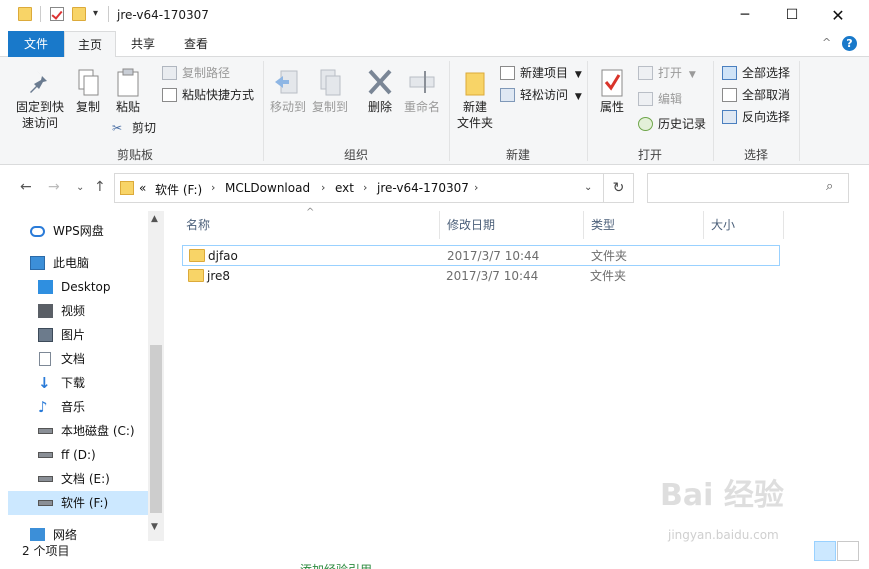 This screenshot has height=569, width=869. I want to click on partial-link-text: 添加经验引用, so click(336, 565).